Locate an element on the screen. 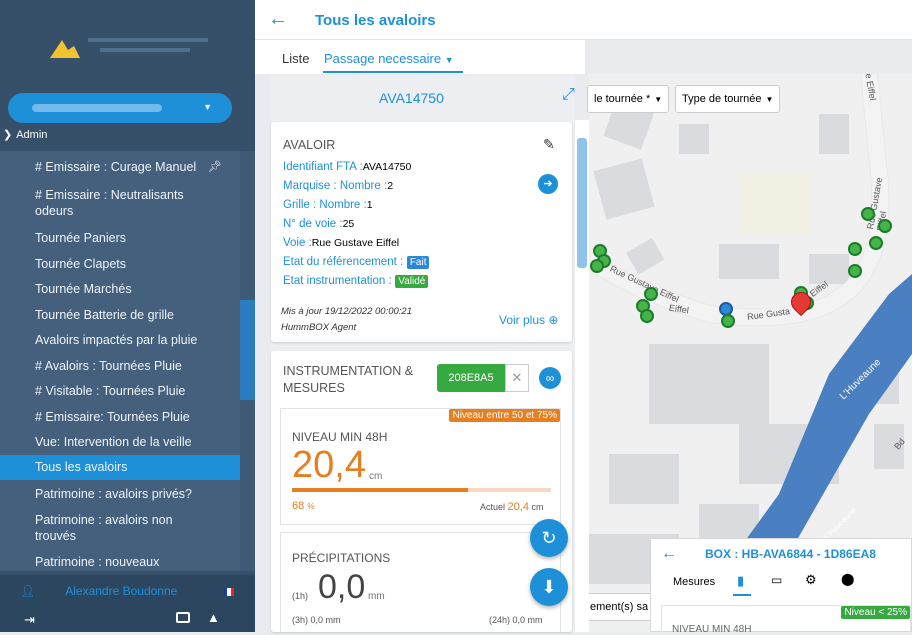 This screenshot has height=635, width=912. sidebar-item-veille: Vue: Intervention de la veille is located at coordinates (120, 442).